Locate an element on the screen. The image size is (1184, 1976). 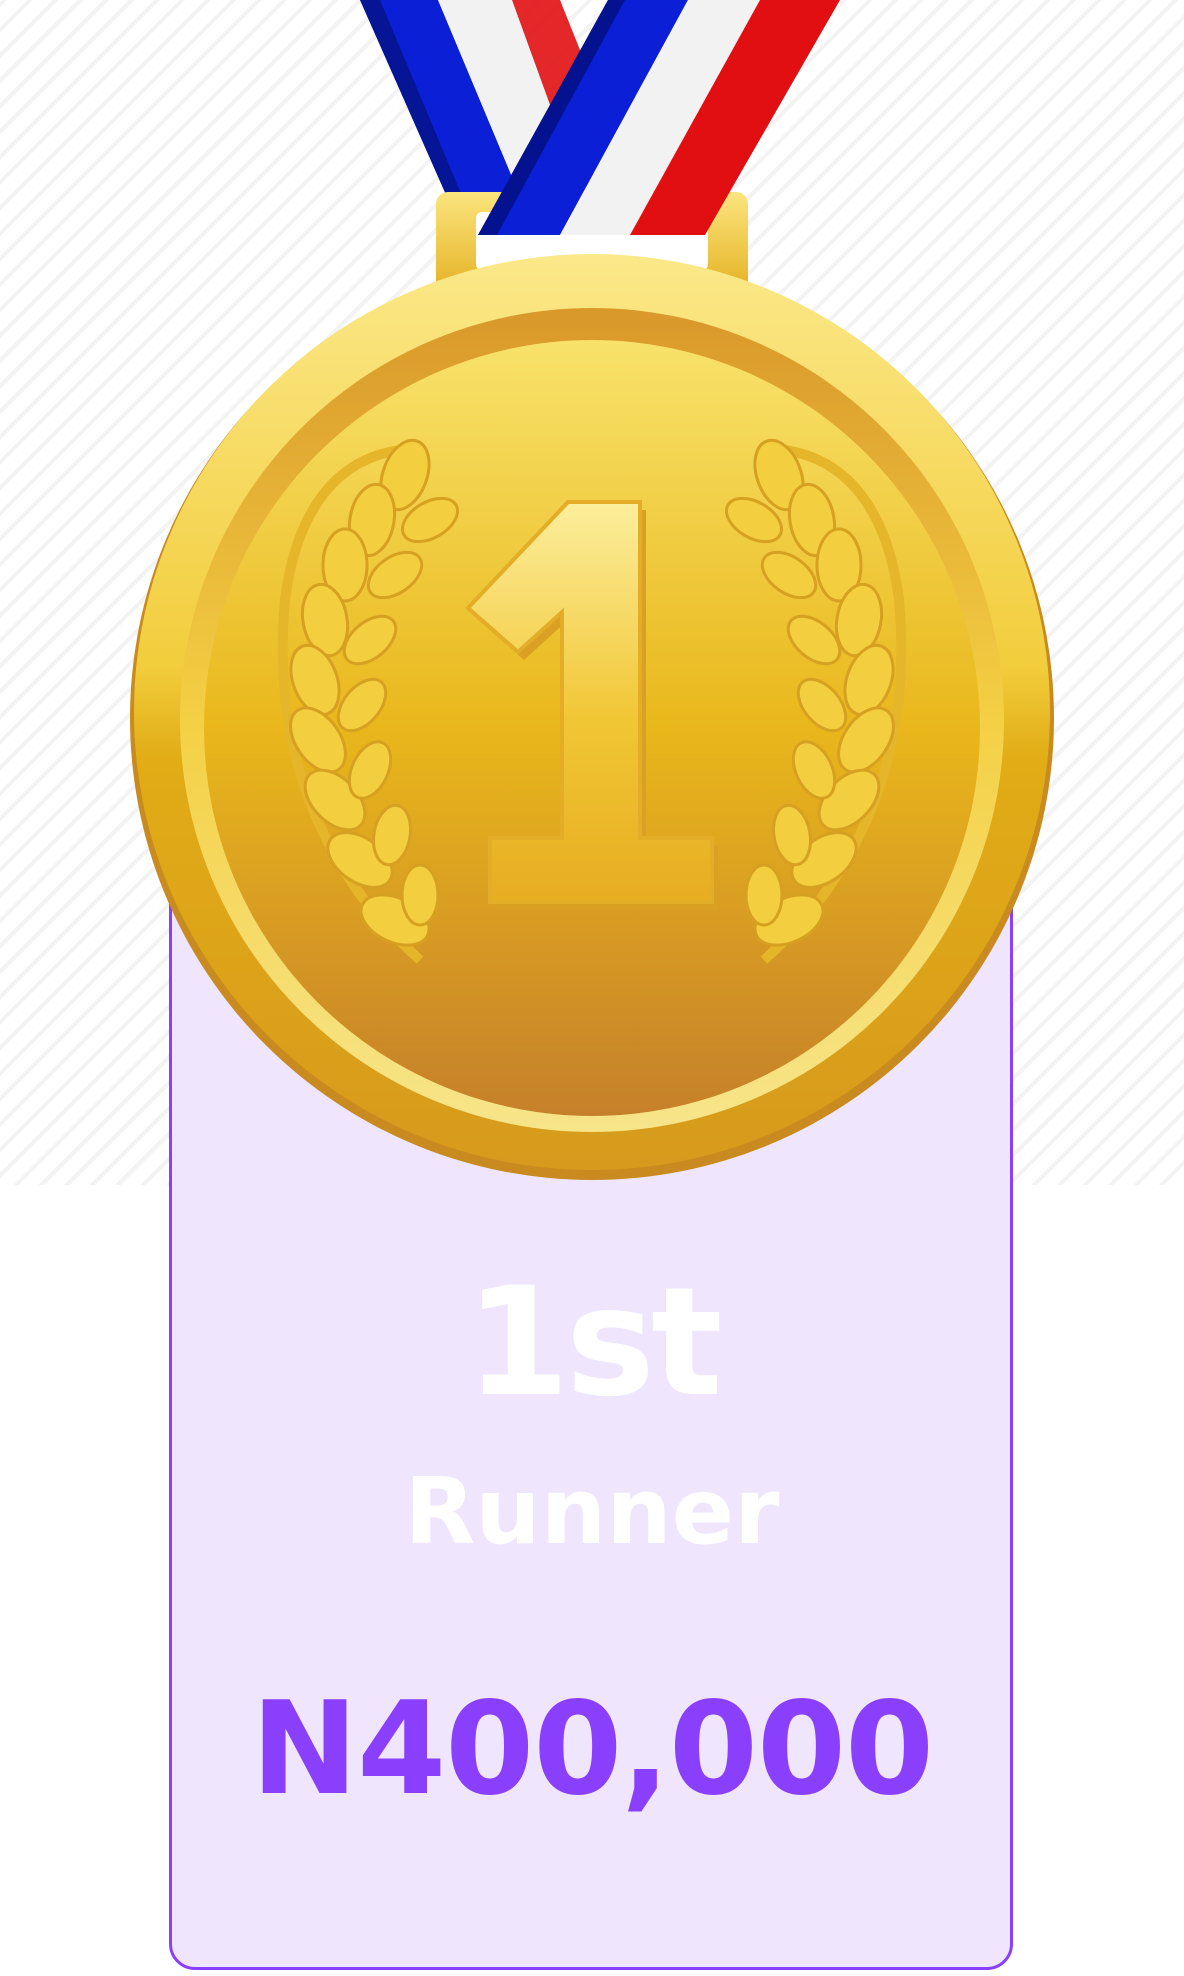
prize-place: 1st is located at coordinates (593, 1343).